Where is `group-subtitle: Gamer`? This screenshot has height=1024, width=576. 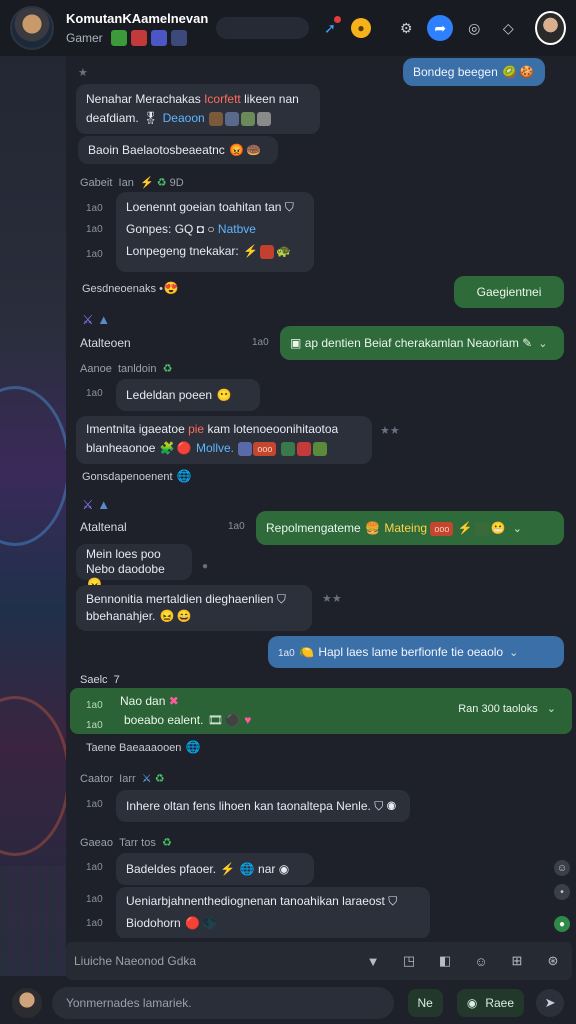
group-subtitle: Gamer is located at coordinates (137, 37).